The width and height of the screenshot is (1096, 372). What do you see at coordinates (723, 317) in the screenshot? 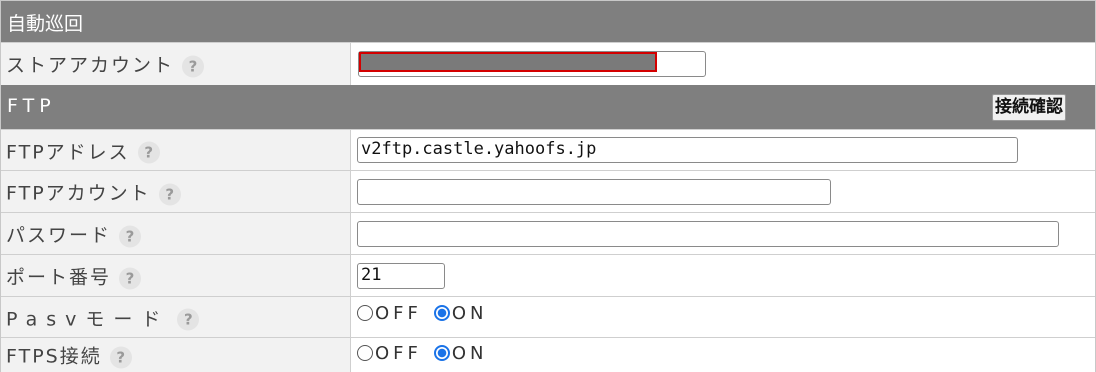
I see `pasv-mode-value-cell: OFF ON` at bounding box center [723, 317].